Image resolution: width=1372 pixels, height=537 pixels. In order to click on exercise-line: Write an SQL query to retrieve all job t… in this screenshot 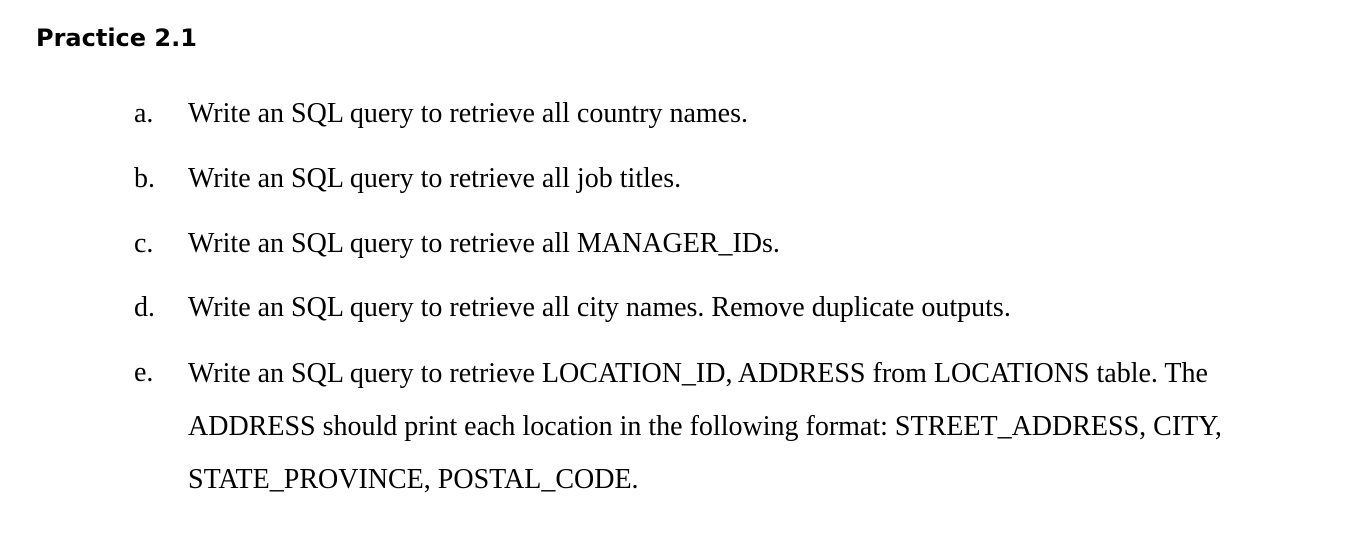, I will do `click(435, 178)`.